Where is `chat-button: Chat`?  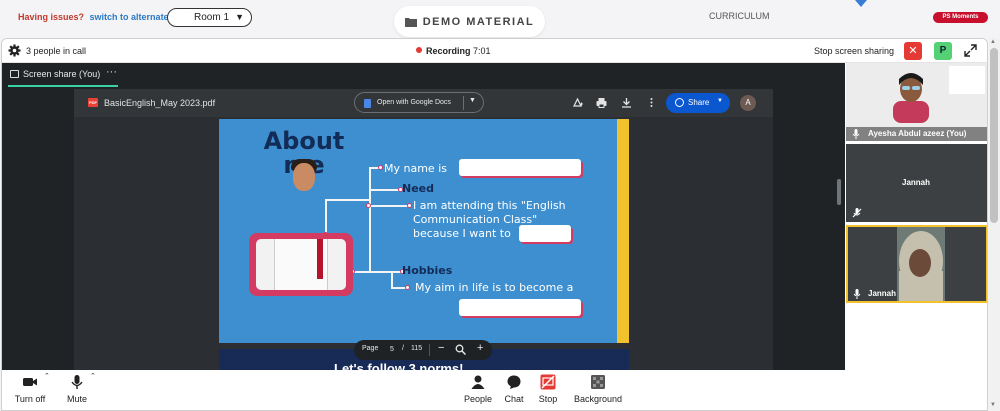 chat-button: Chat is located at coordinates (514, 389).